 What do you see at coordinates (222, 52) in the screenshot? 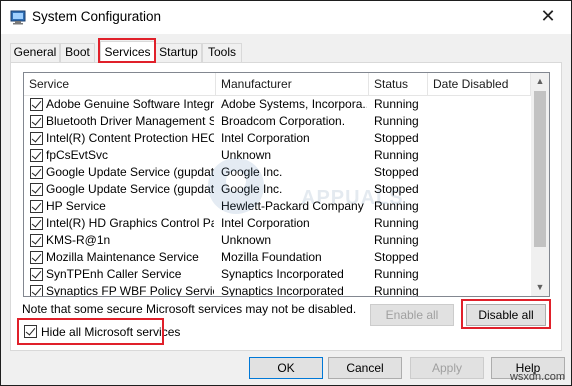
I see `tab-tools: Tools` at bounding box center [222, 52].